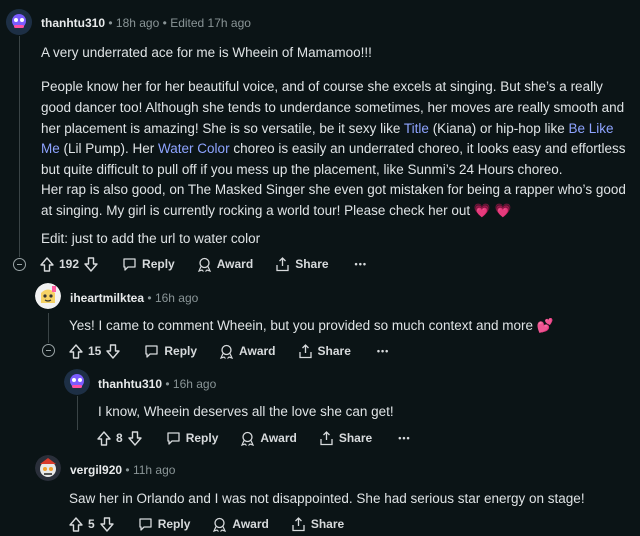  Describe the element at coordinates (498, 128) in the screenshot. I see `text-run: (Kiana) or hip-hop like` at that location.